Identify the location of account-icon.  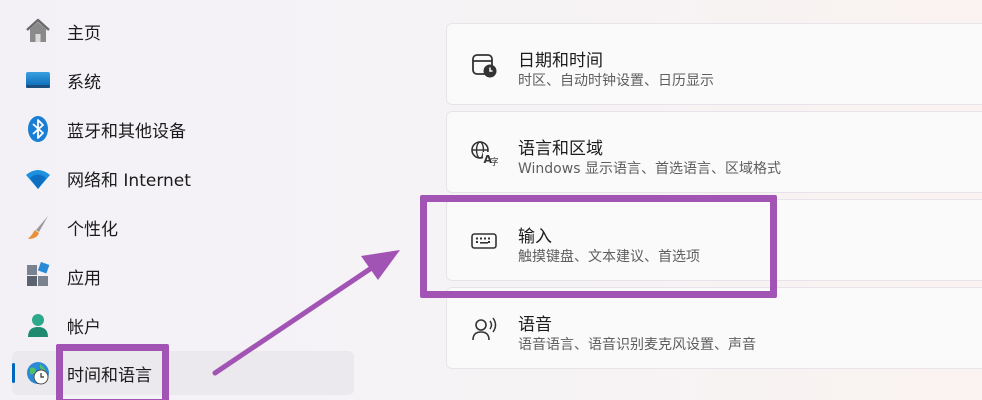
(38, 325).